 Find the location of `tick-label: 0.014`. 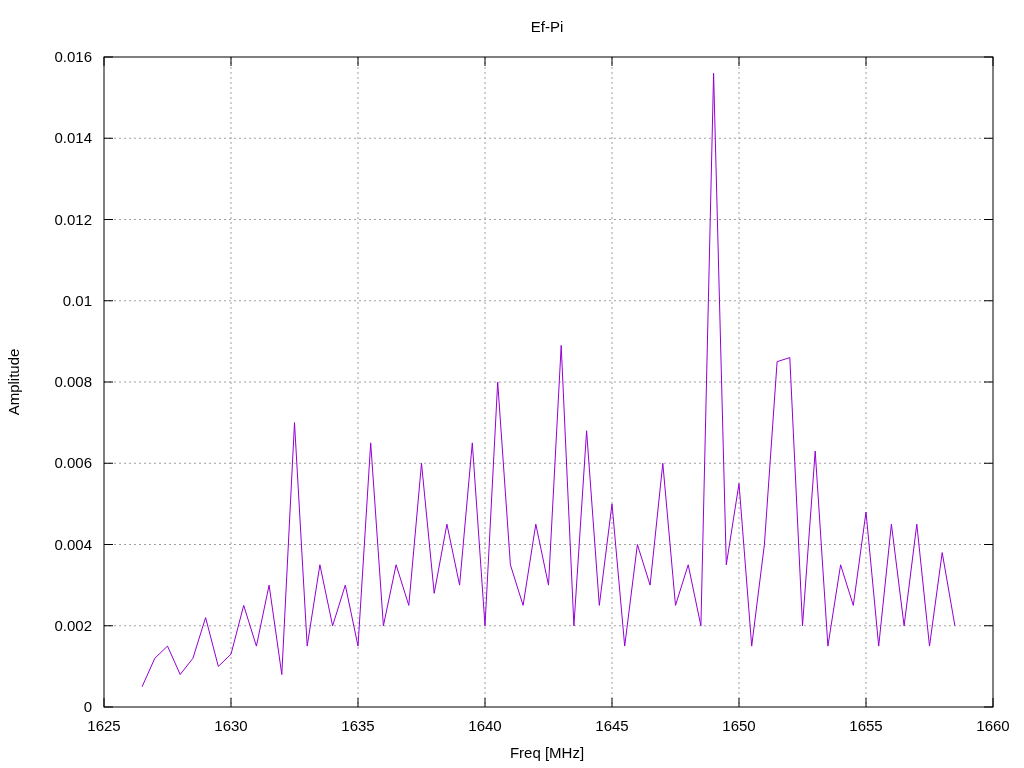

tick-label: 0.014 is located at coordinates (73, 138).